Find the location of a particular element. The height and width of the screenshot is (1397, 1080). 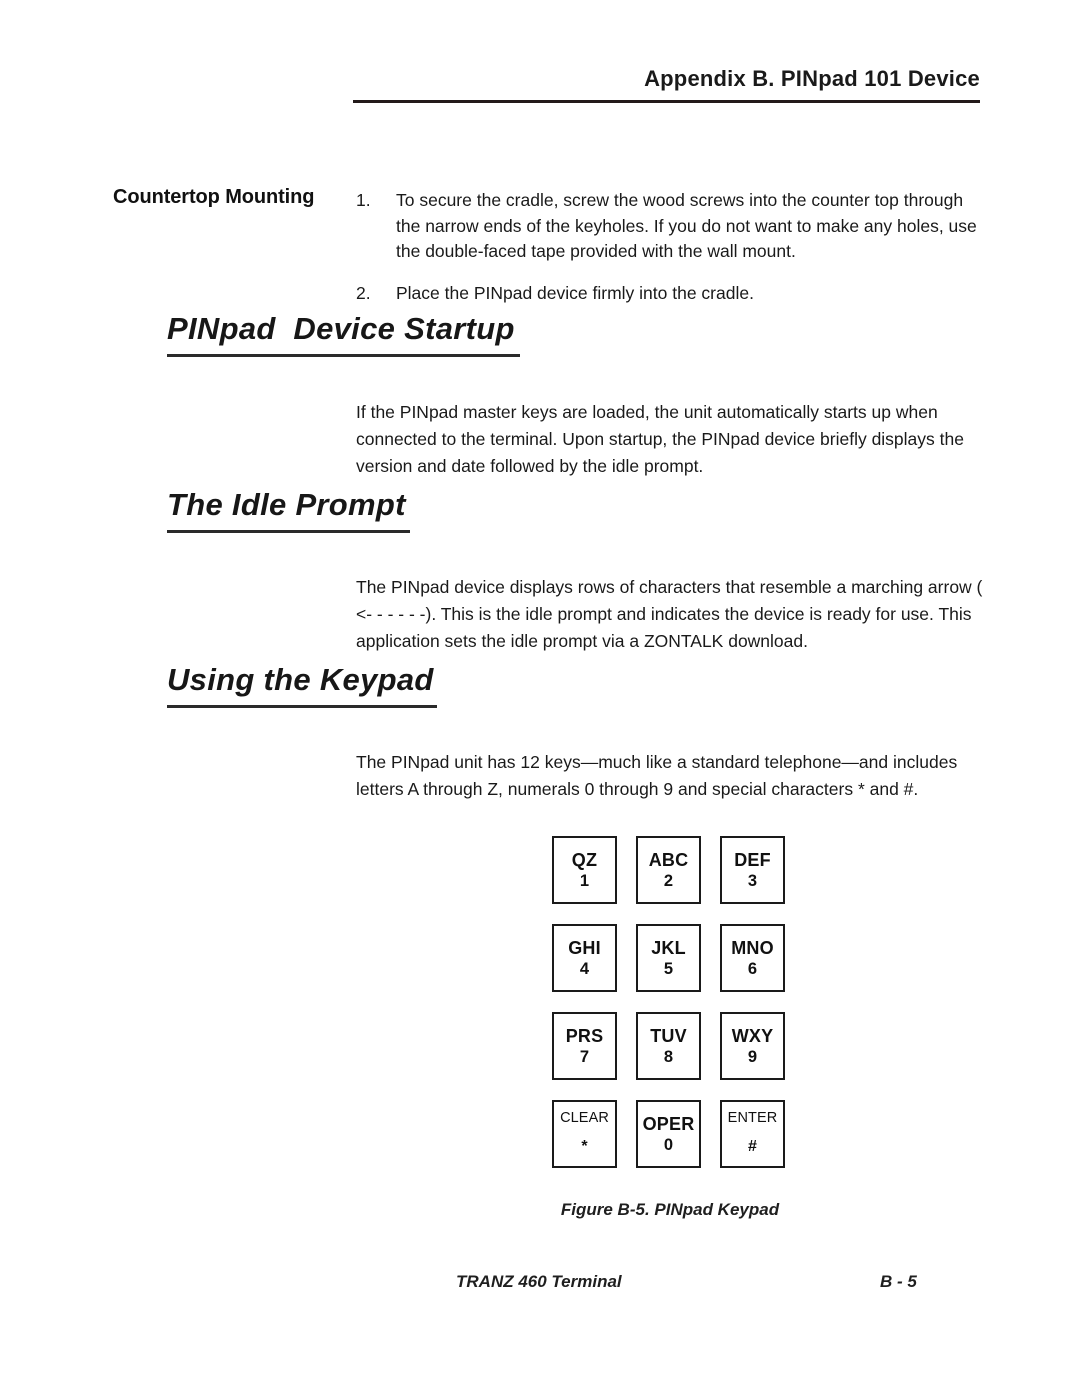

key-5: JKL 5 is located at coordinates (668, 958).